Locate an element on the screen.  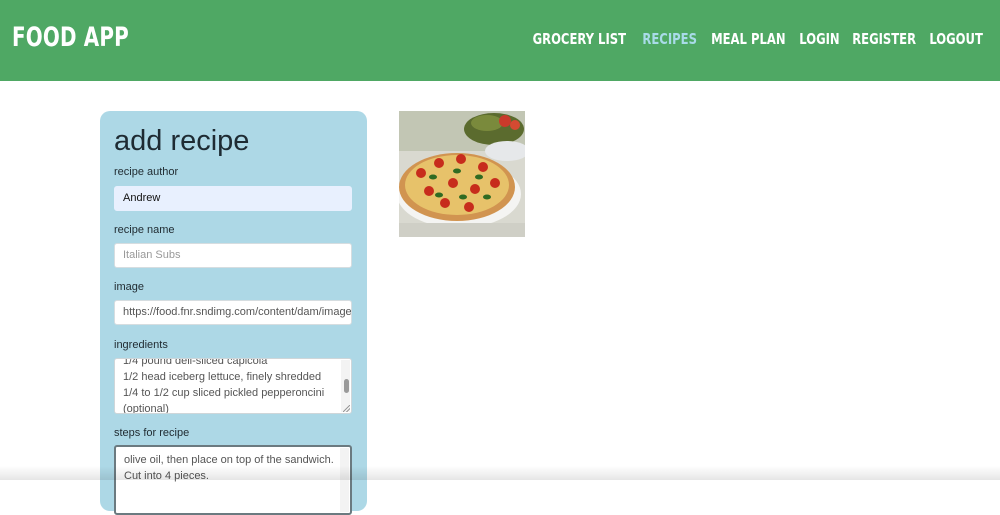
ingredient-line: (optional) is located at coordinates (146, 408).